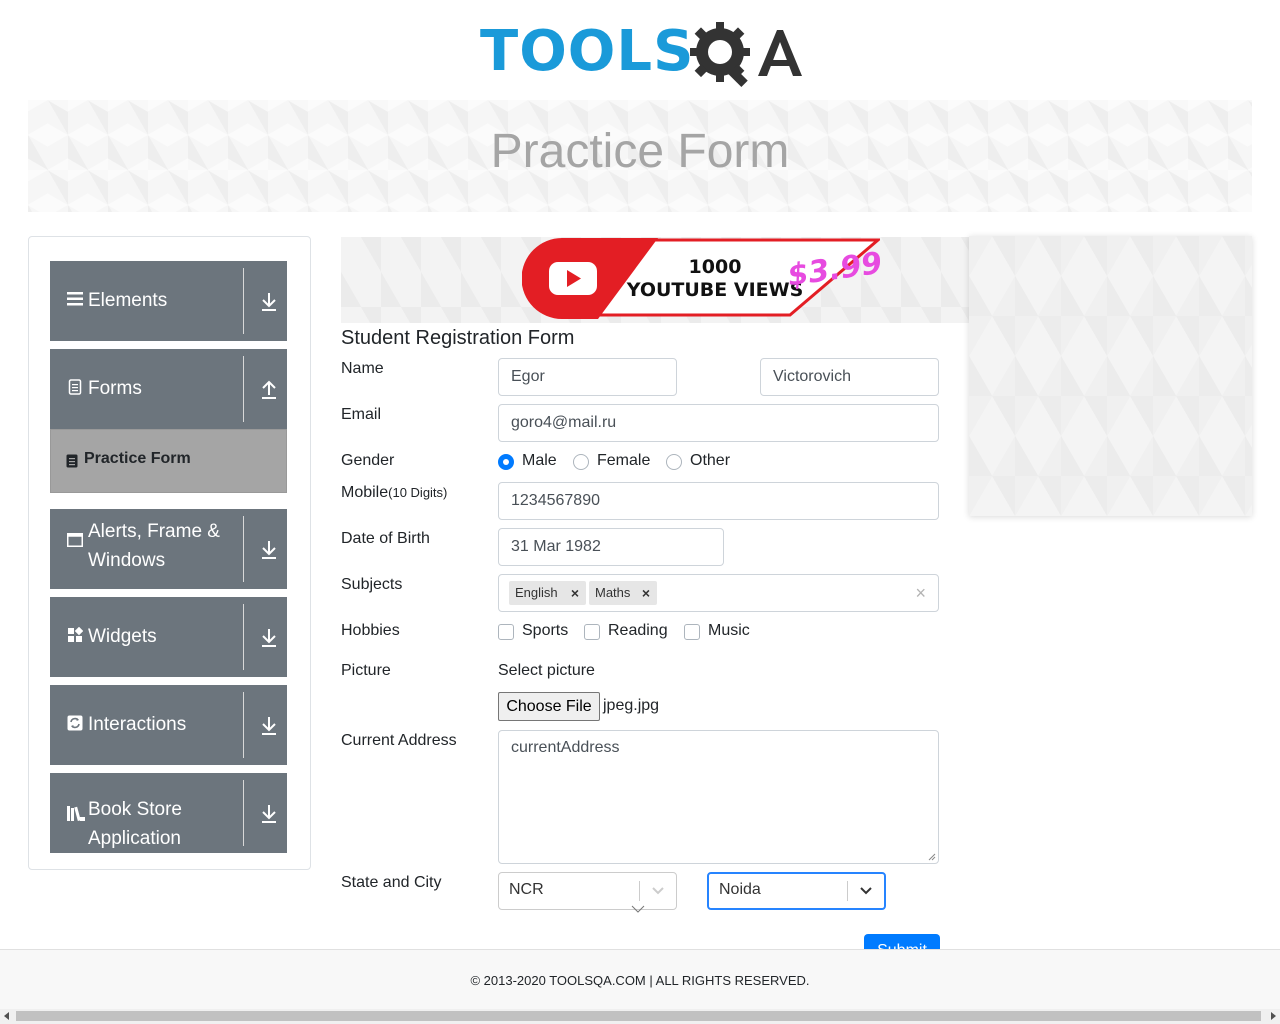 This screenshot has width=1280, height=1024. I want to click on sidebar-group-alerts: Alerts, Frame & Windows, so click(168, 549).